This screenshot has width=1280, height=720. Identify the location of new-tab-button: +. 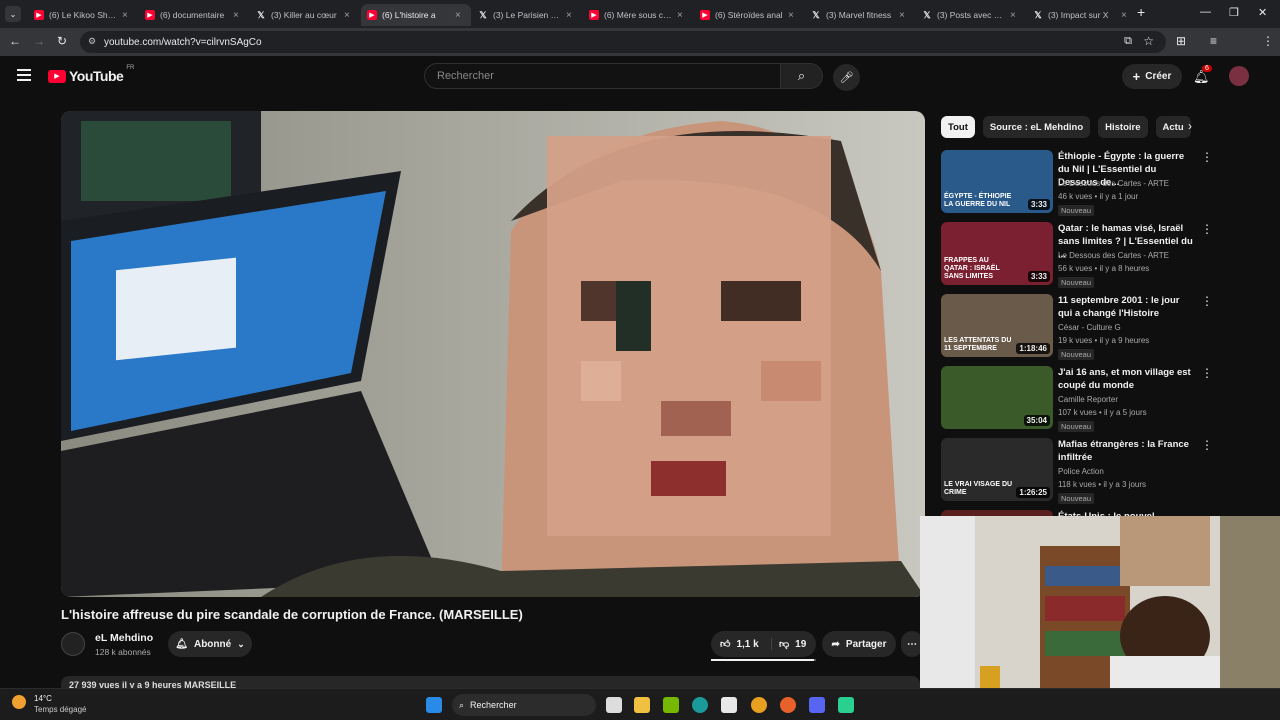
(1141, 12).